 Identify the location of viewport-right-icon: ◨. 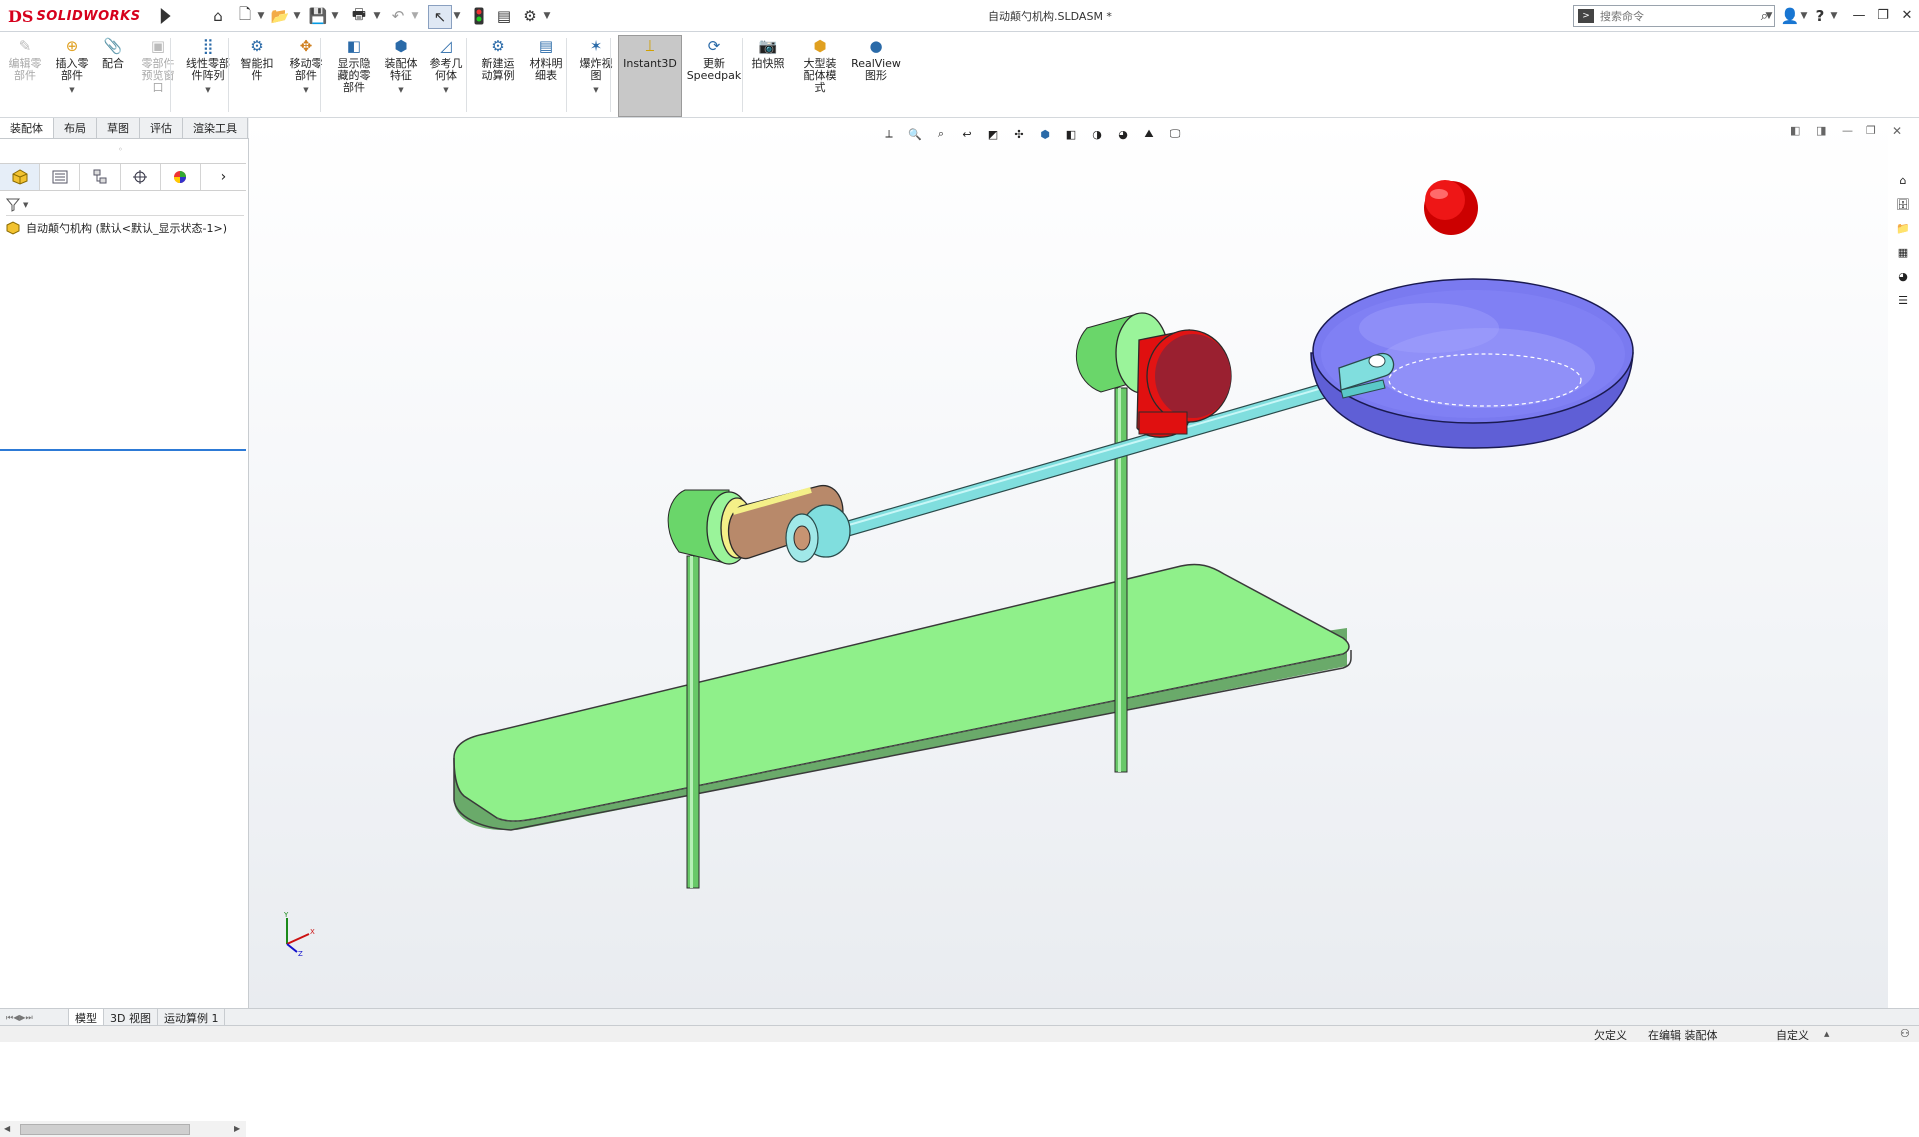
(1821, 130).